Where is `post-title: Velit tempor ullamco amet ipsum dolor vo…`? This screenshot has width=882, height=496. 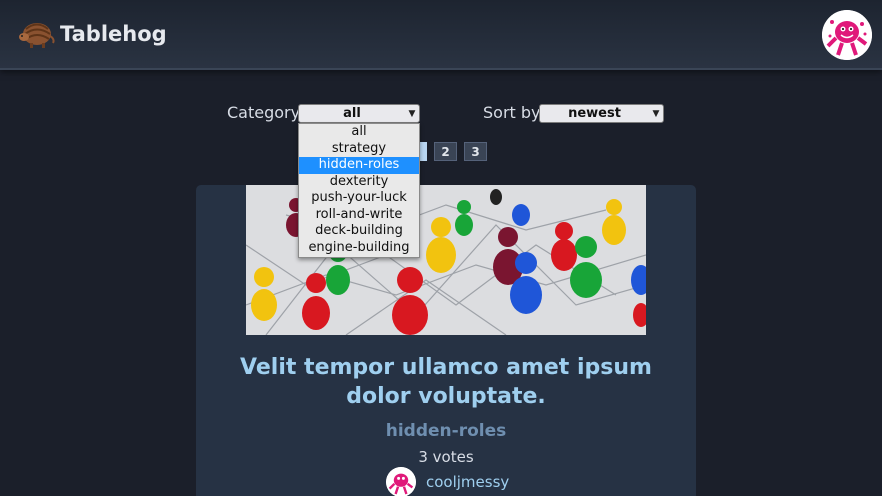
post-title: Velit tempor ullamco amet ipsum dolor vo… is located at coordinates (446, 382).